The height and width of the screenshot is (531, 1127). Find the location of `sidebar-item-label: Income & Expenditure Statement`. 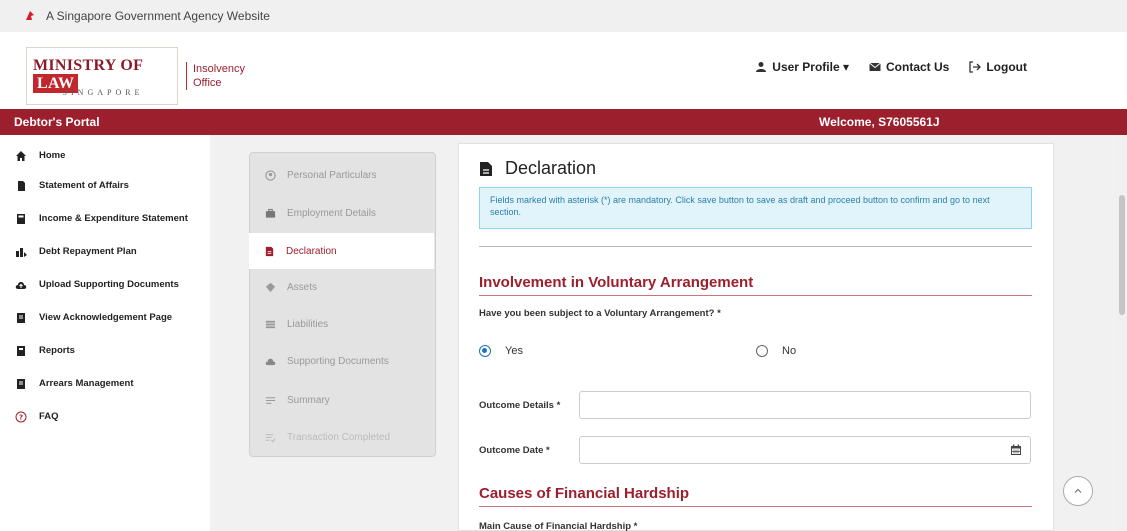

sidebar-item-label: Income & Expenditure Statement is located at coordinates (113, 218).